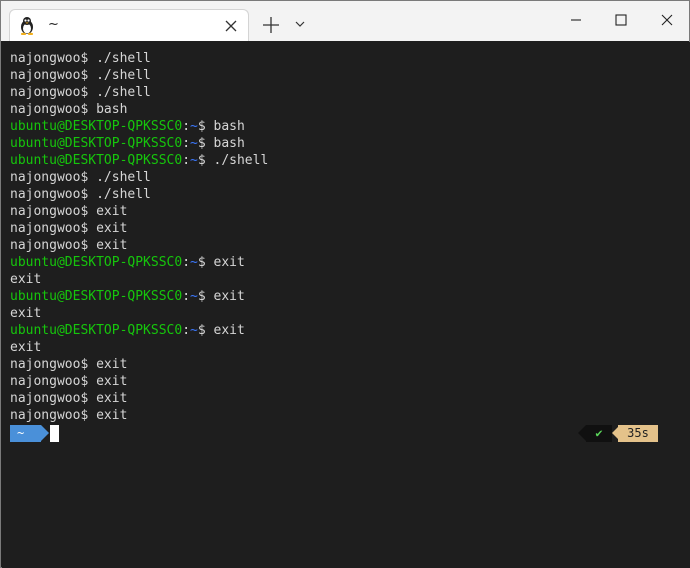 The image size is (690, 568). Describe the element at coordinates (340, 434) in the screenshot. I see `prompt-line: ~ ✔ 35s` at that location.